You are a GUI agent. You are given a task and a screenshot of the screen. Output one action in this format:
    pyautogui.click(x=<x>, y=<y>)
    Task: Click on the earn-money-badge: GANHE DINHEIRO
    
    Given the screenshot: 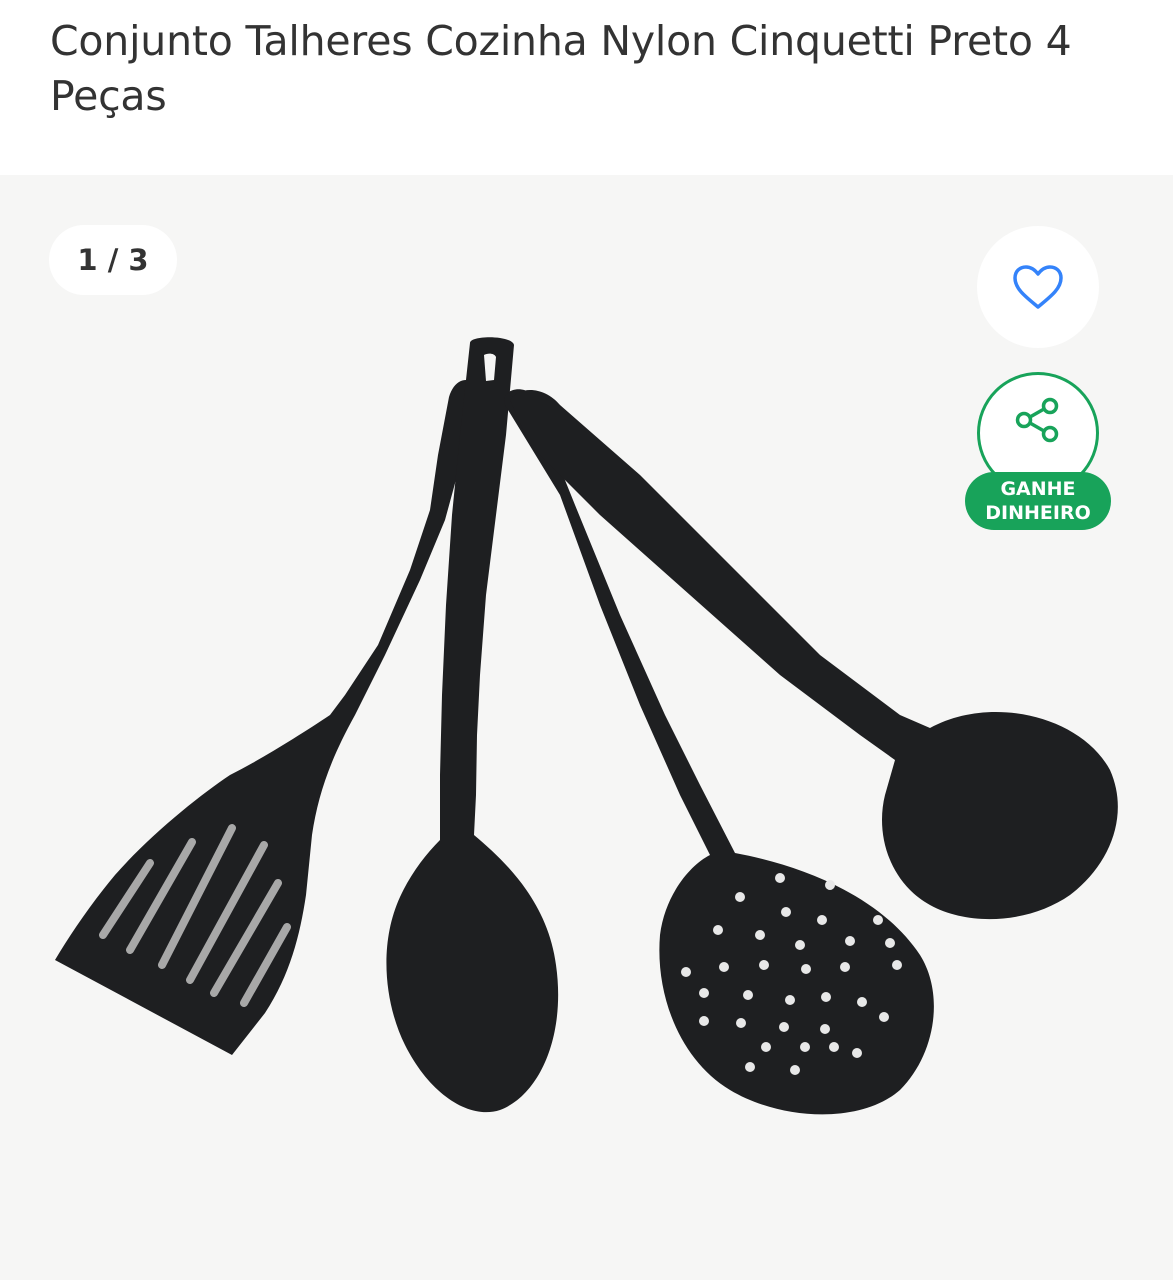 What is the action you would take?
    pyautogui.click(x=1038, y=501)
    